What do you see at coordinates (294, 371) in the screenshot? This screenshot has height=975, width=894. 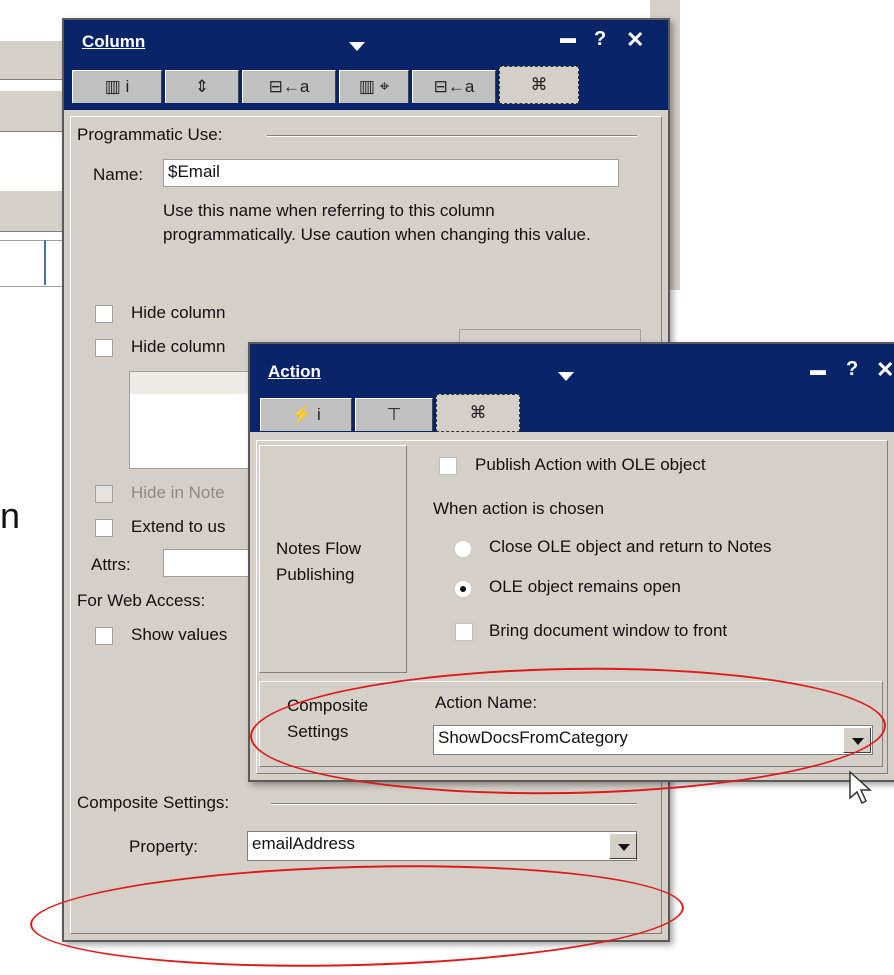 I see `action-panel-title: Action` at bounding box center [294, 371].